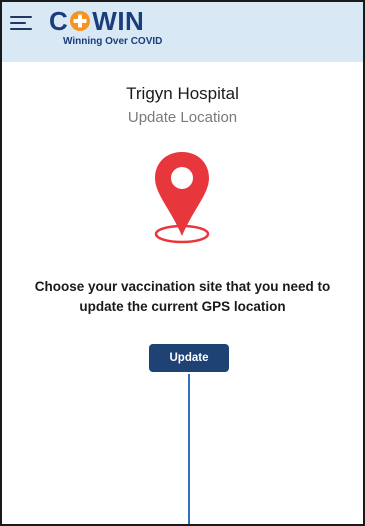 This screenshot has width=365, height=526. What do you see at coordinates (80, 21) in the screenshot?
I see `medical-cross-icon` at bounding box center [80, 21].